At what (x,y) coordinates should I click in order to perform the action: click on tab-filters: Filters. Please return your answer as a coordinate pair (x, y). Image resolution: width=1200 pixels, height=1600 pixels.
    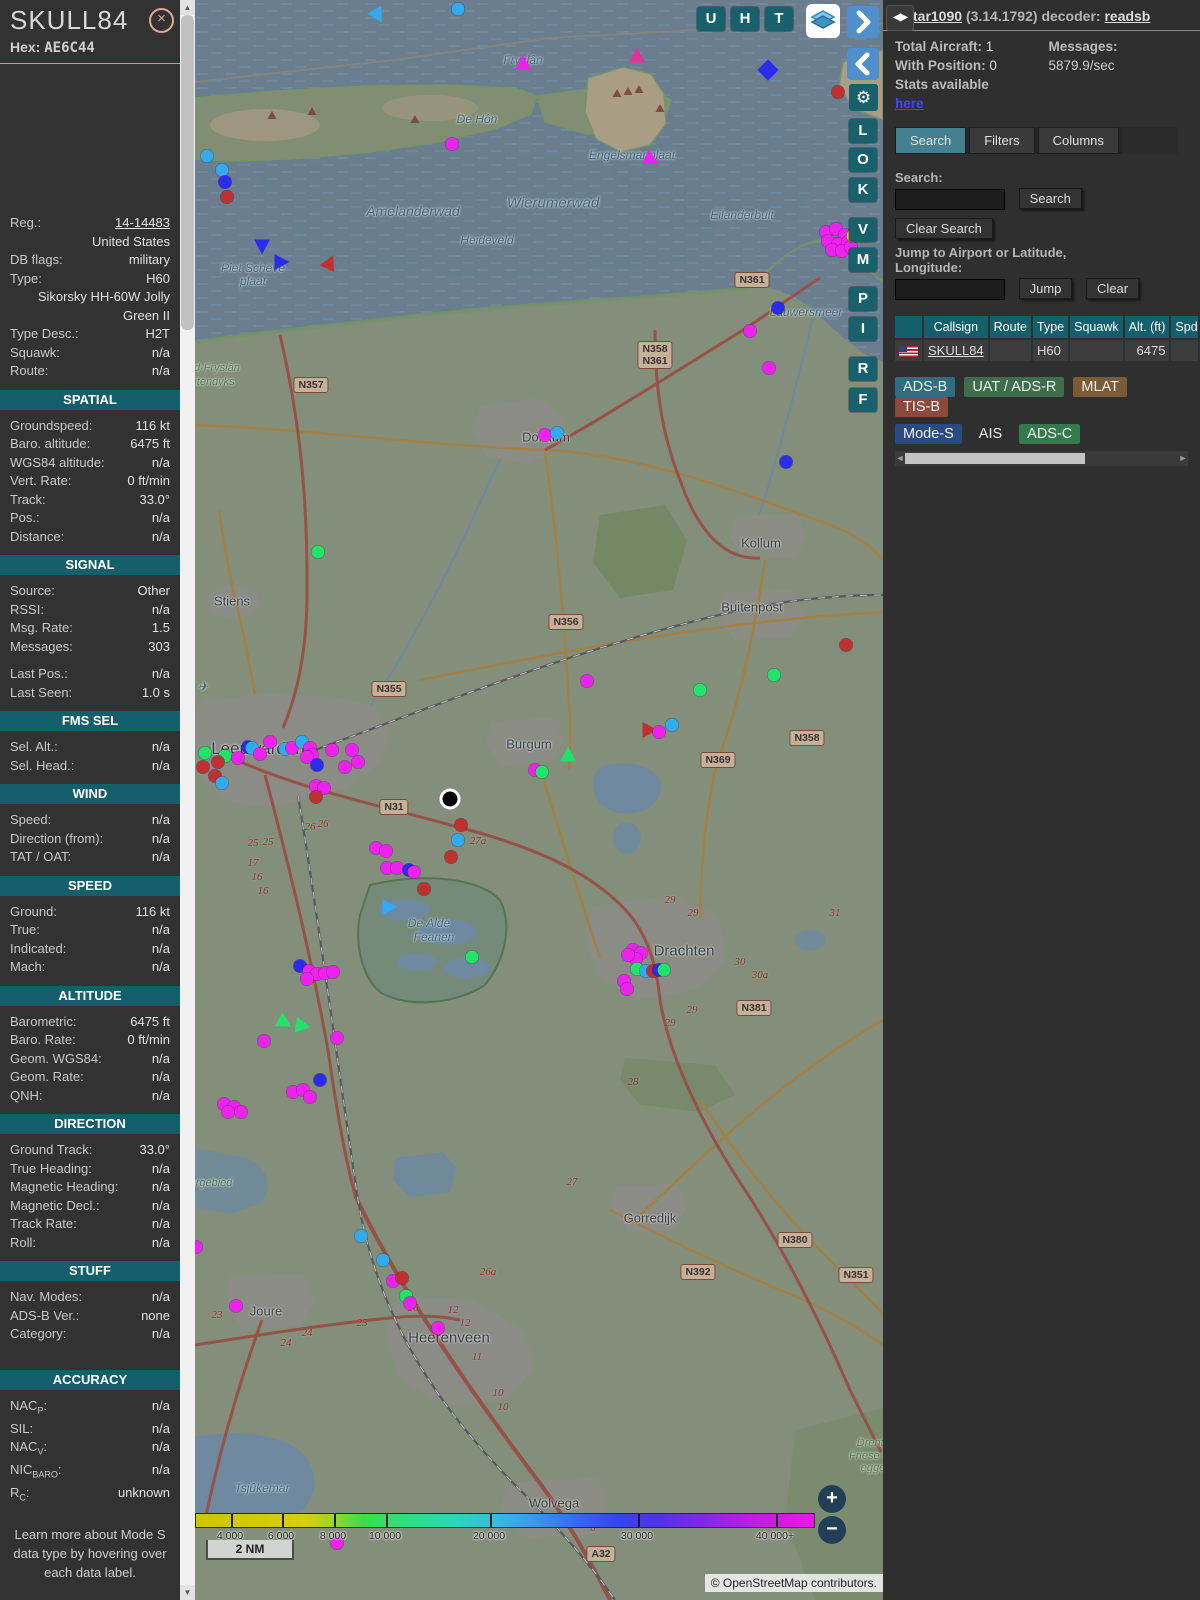
    Looking at the image, I should click on (1002, 140).